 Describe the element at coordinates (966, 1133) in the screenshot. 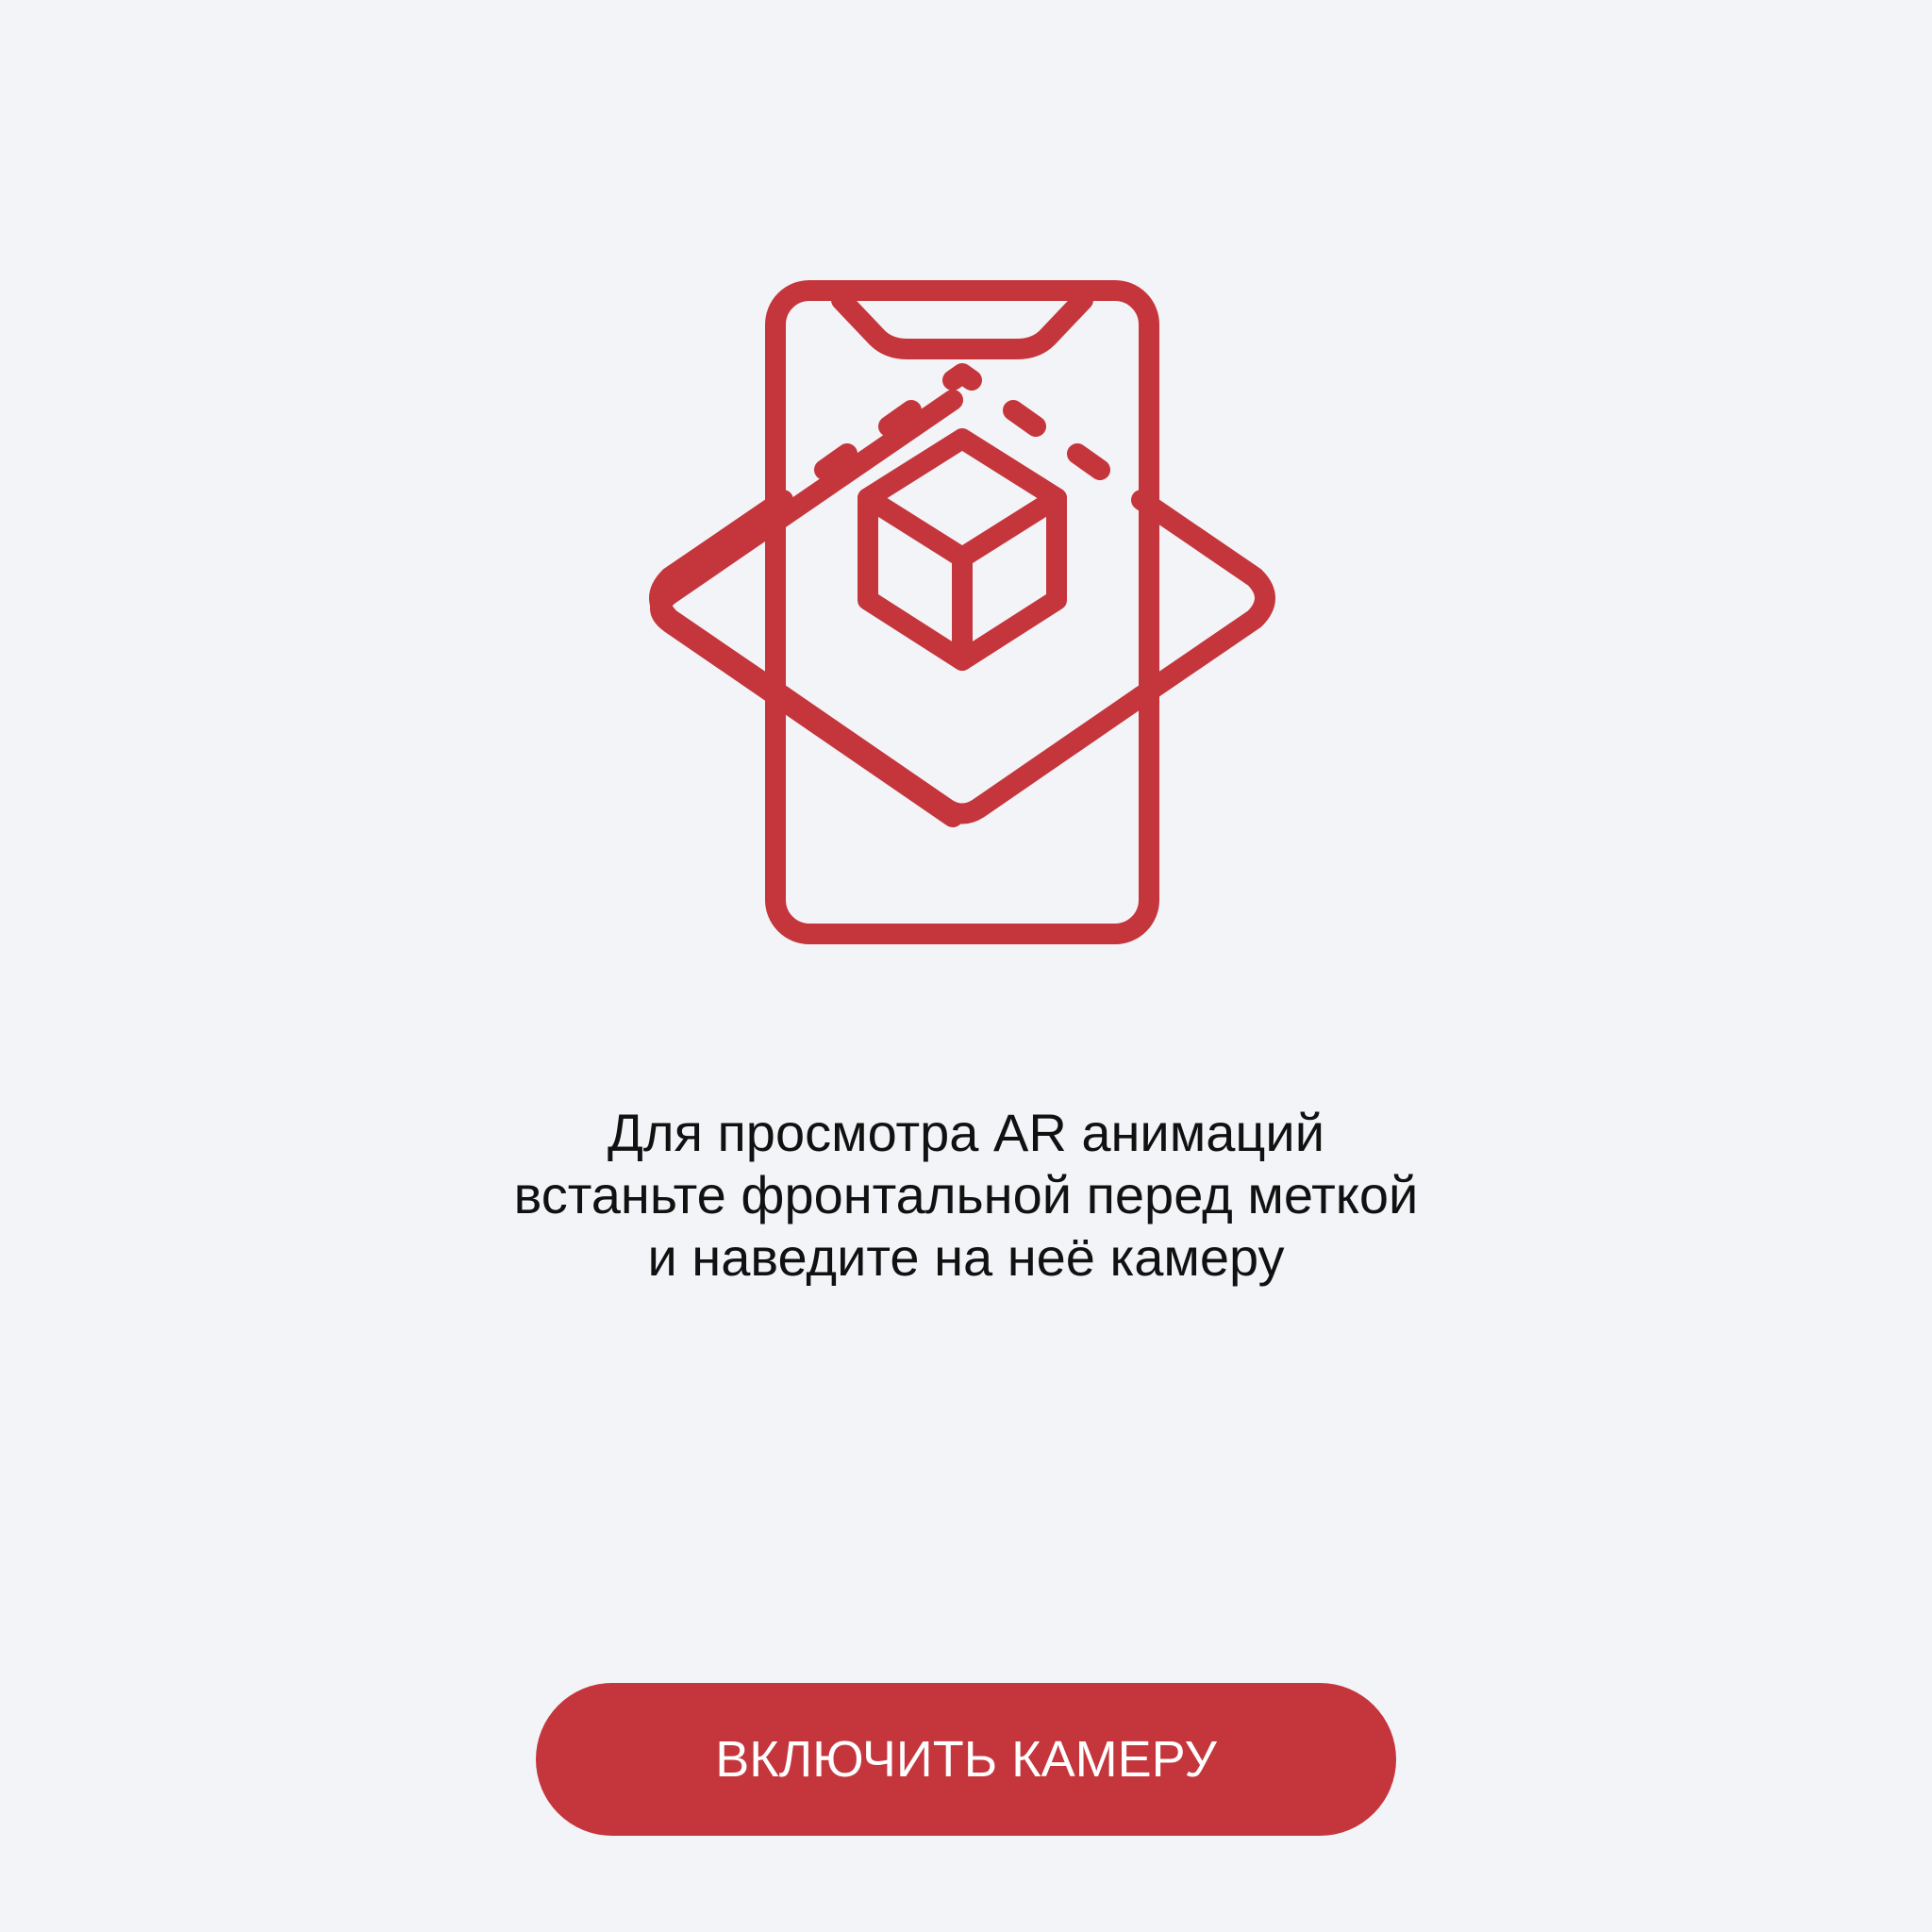

I see `instruction-line-1: Для просмотра AR анимаций` at that location.